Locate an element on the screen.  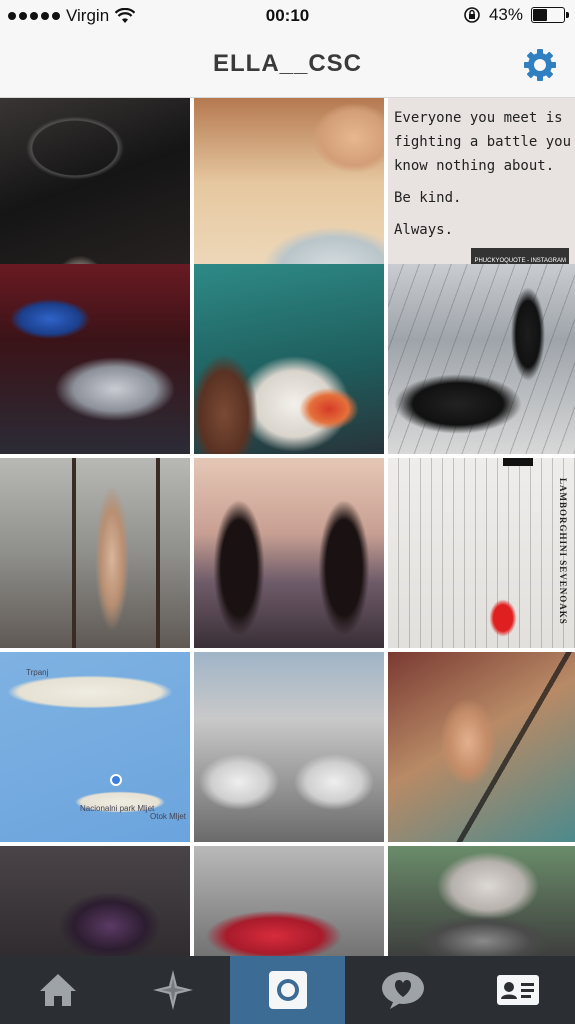
battery-icon is located at coordinates (550, 15).